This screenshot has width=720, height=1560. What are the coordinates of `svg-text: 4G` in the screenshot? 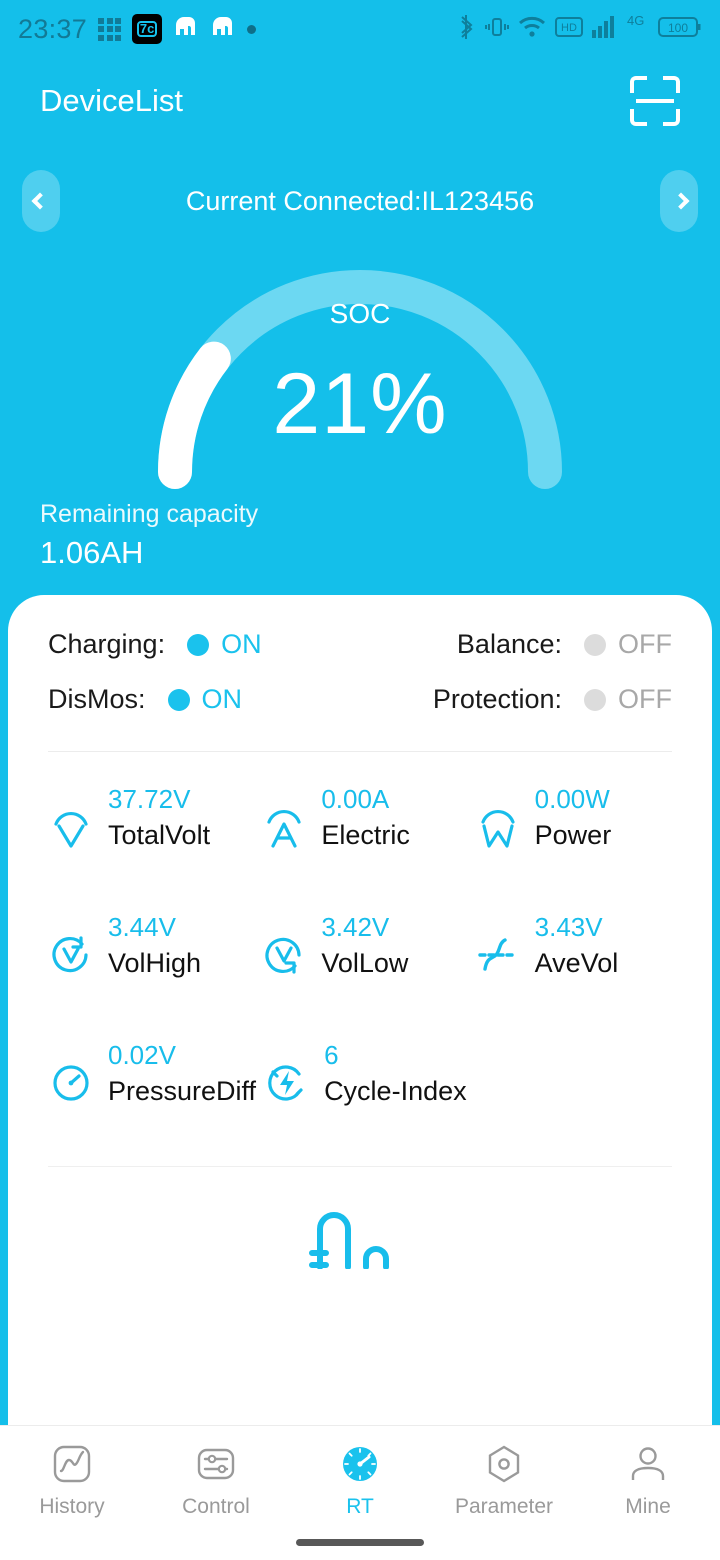 It's located at (635, 21).